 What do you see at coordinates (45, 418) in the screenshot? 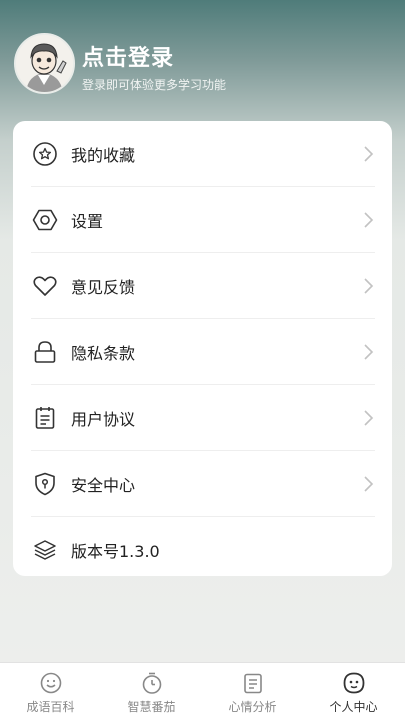
I see `document-icon` at bounding box center [45, 418].